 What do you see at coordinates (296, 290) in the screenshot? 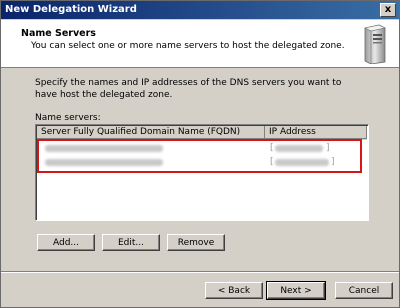
I see `next-button: Next >` at bounding box center [296, 290].